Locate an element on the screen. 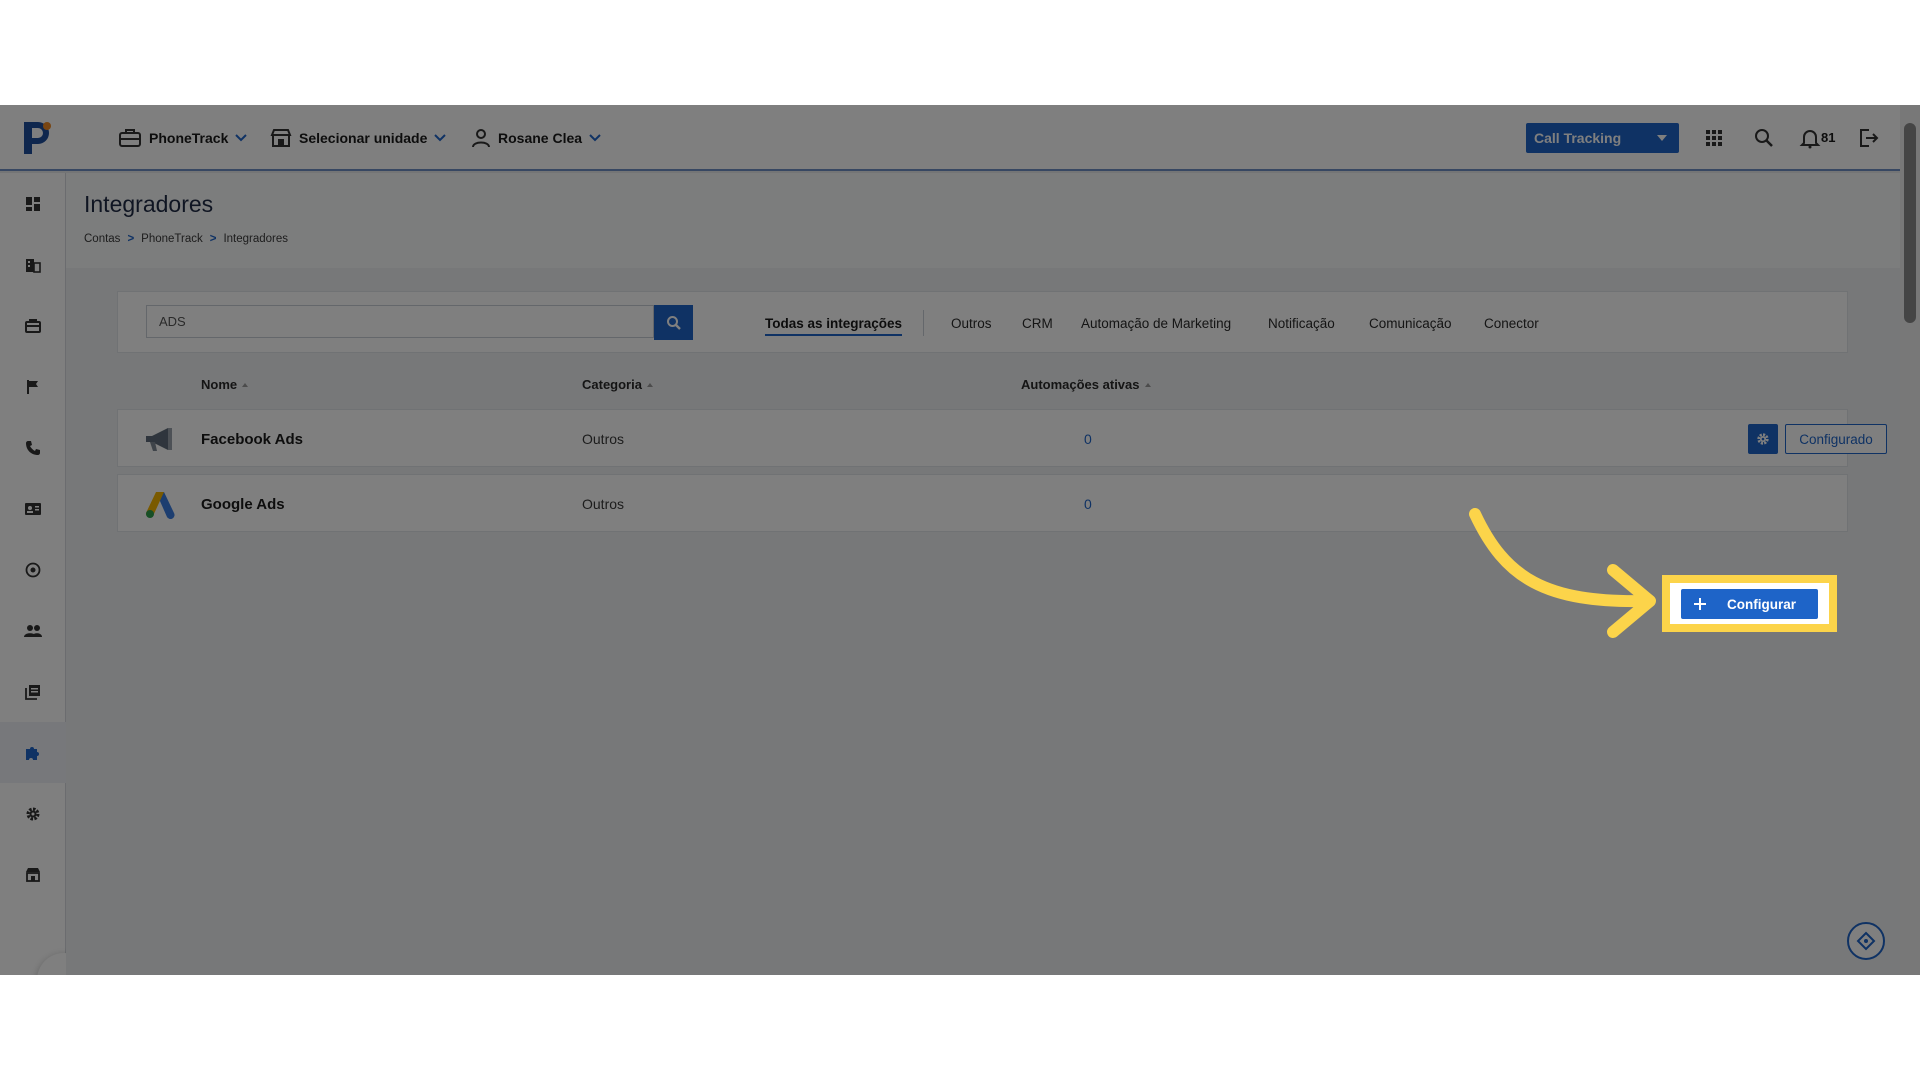 The height and width of the screenshot is (1080, 1920). product-select-label: Call Tracking is located at coordinates (1578, 138).